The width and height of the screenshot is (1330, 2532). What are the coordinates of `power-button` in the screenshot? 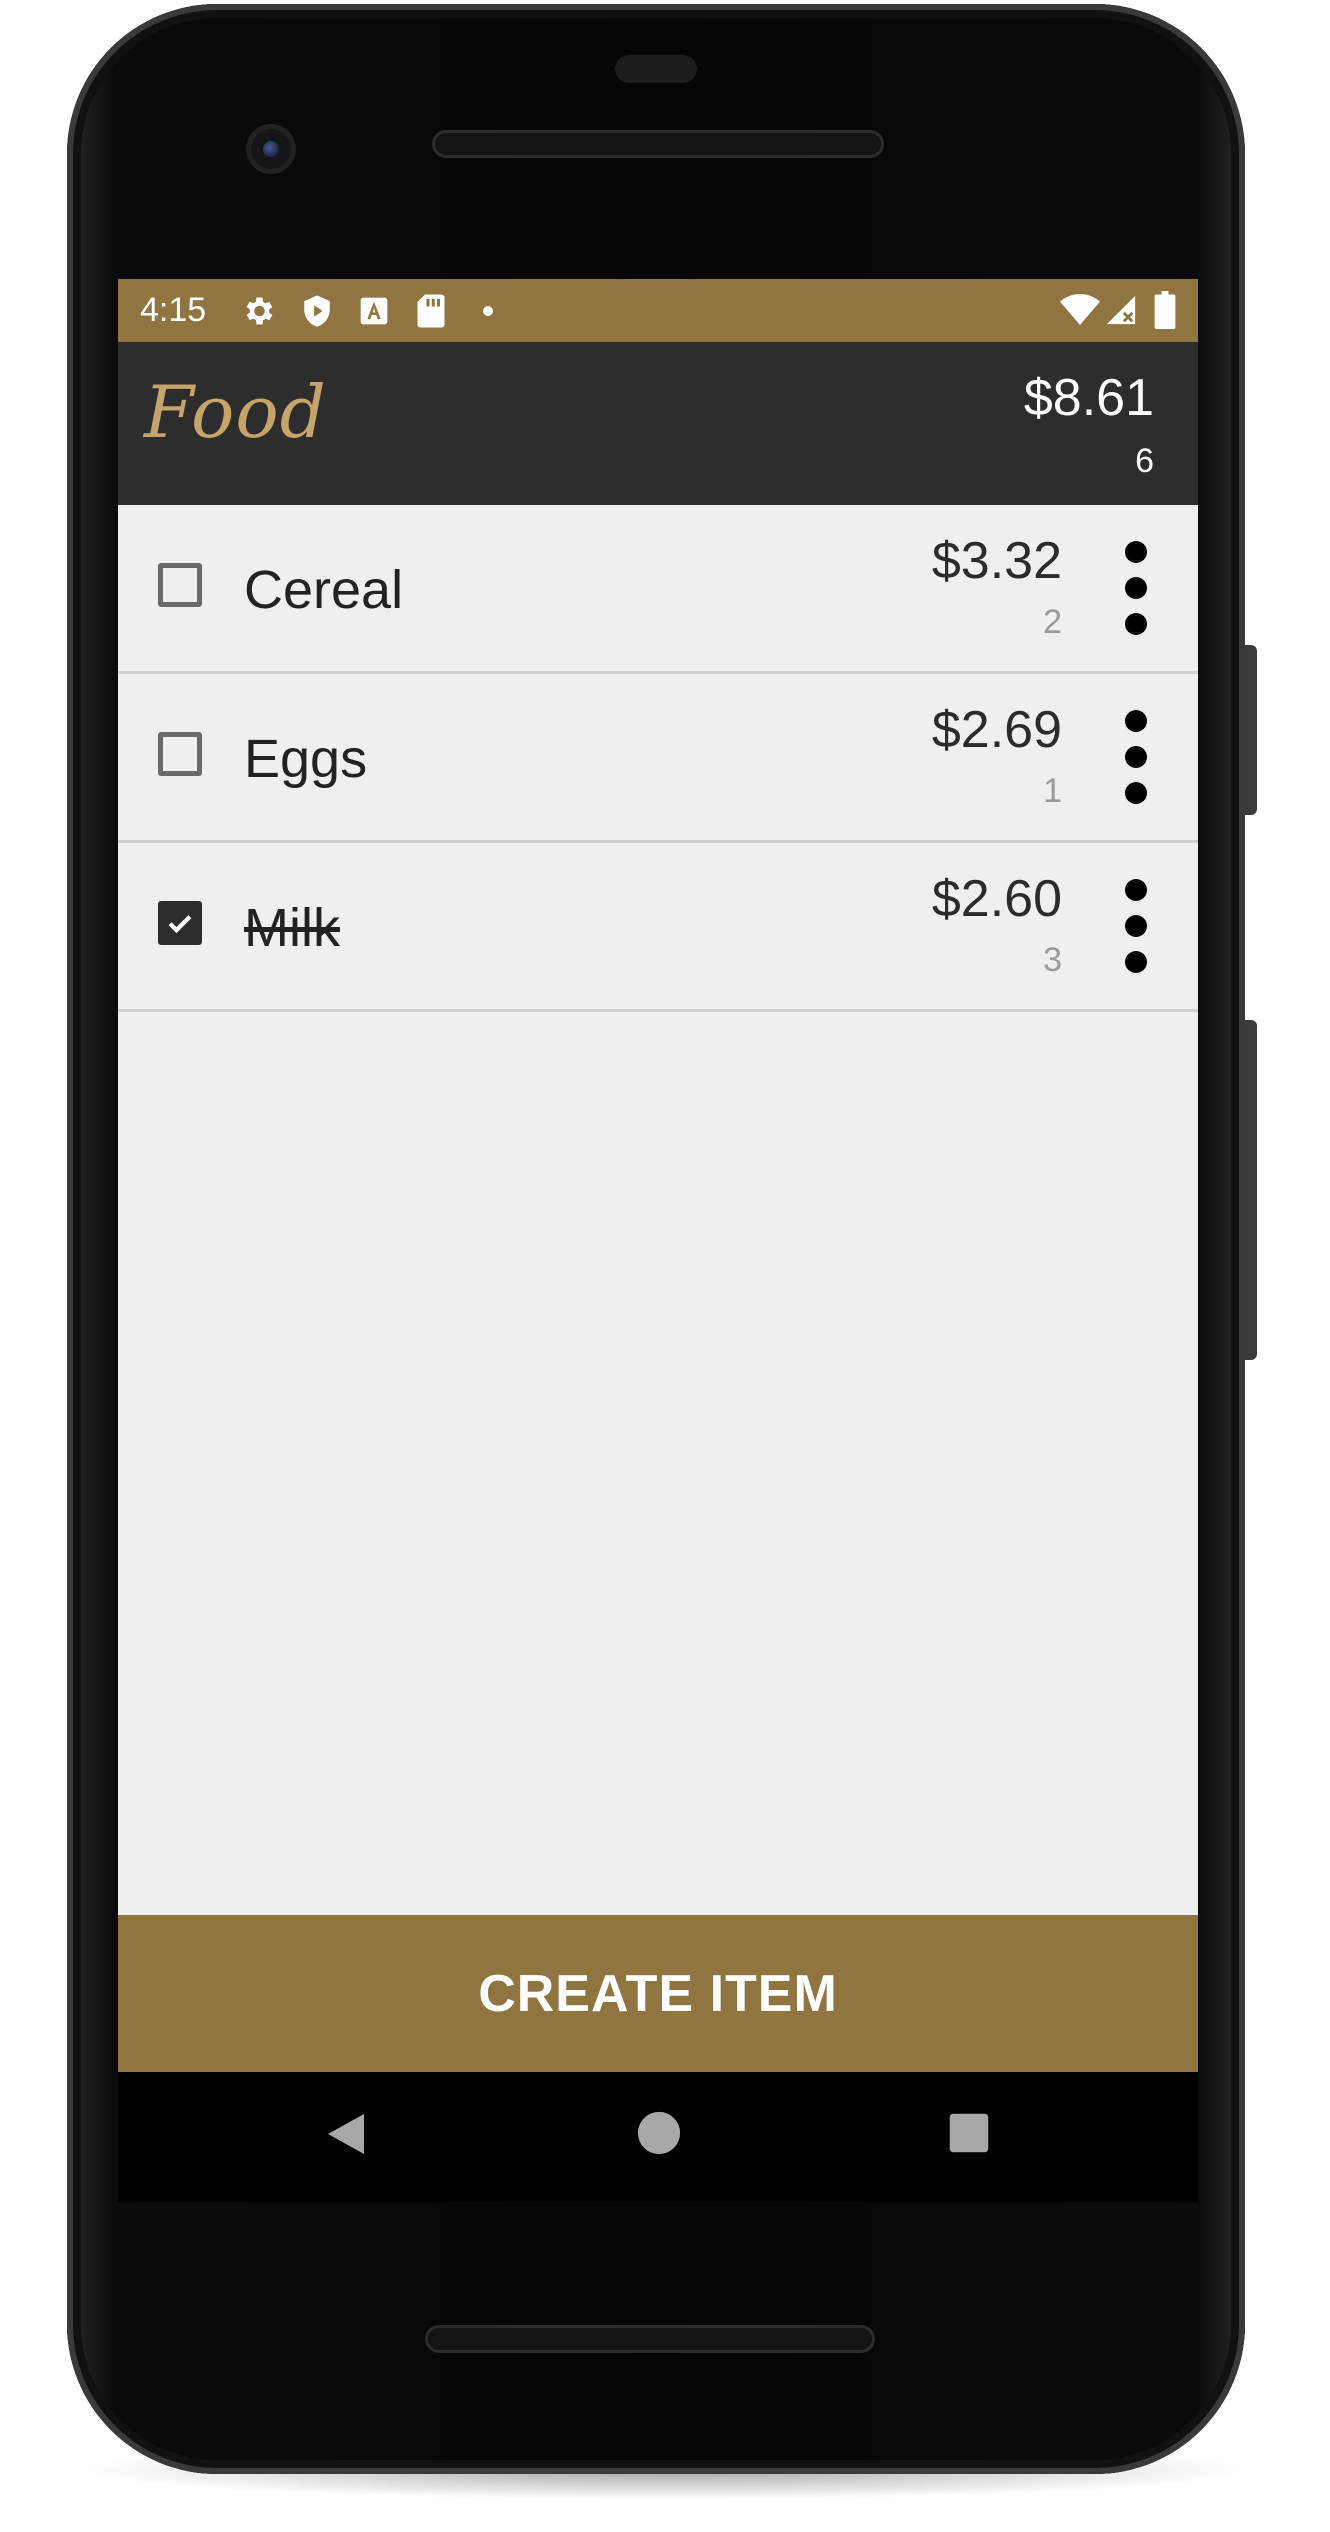 It's located at (1250, 730).